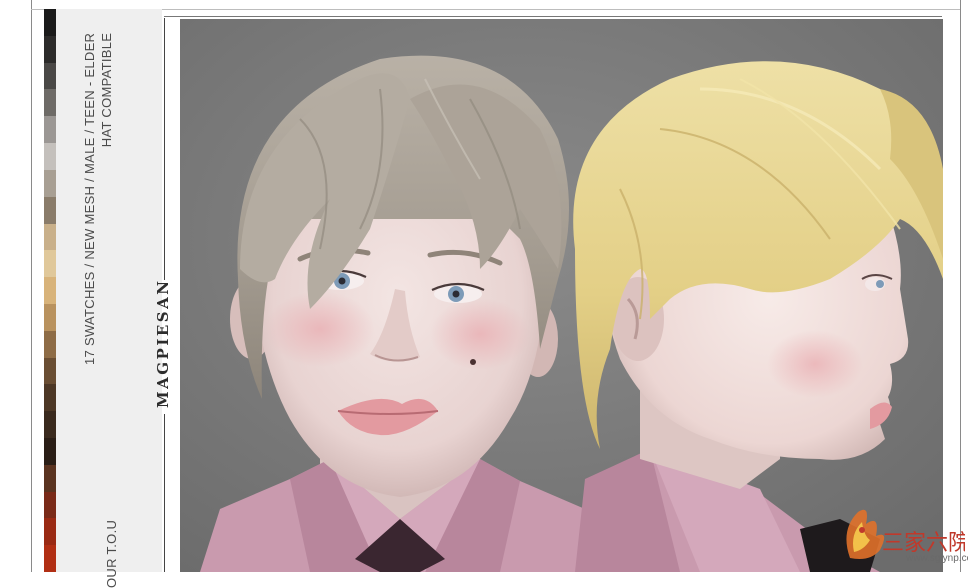 The width and height of the screenshot is (968, 588). What do you see at coordinates (553, 16) in the screenshot?
I see `photo-frame-rule` at bounding box center [553, 16].